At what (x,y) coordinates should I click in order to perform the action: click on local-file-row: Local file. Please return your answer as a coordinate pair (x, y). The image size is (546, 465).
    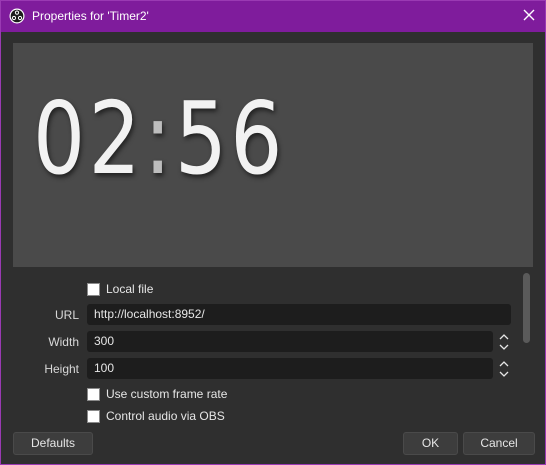
    Looking at the image, I should click on (120, 289).